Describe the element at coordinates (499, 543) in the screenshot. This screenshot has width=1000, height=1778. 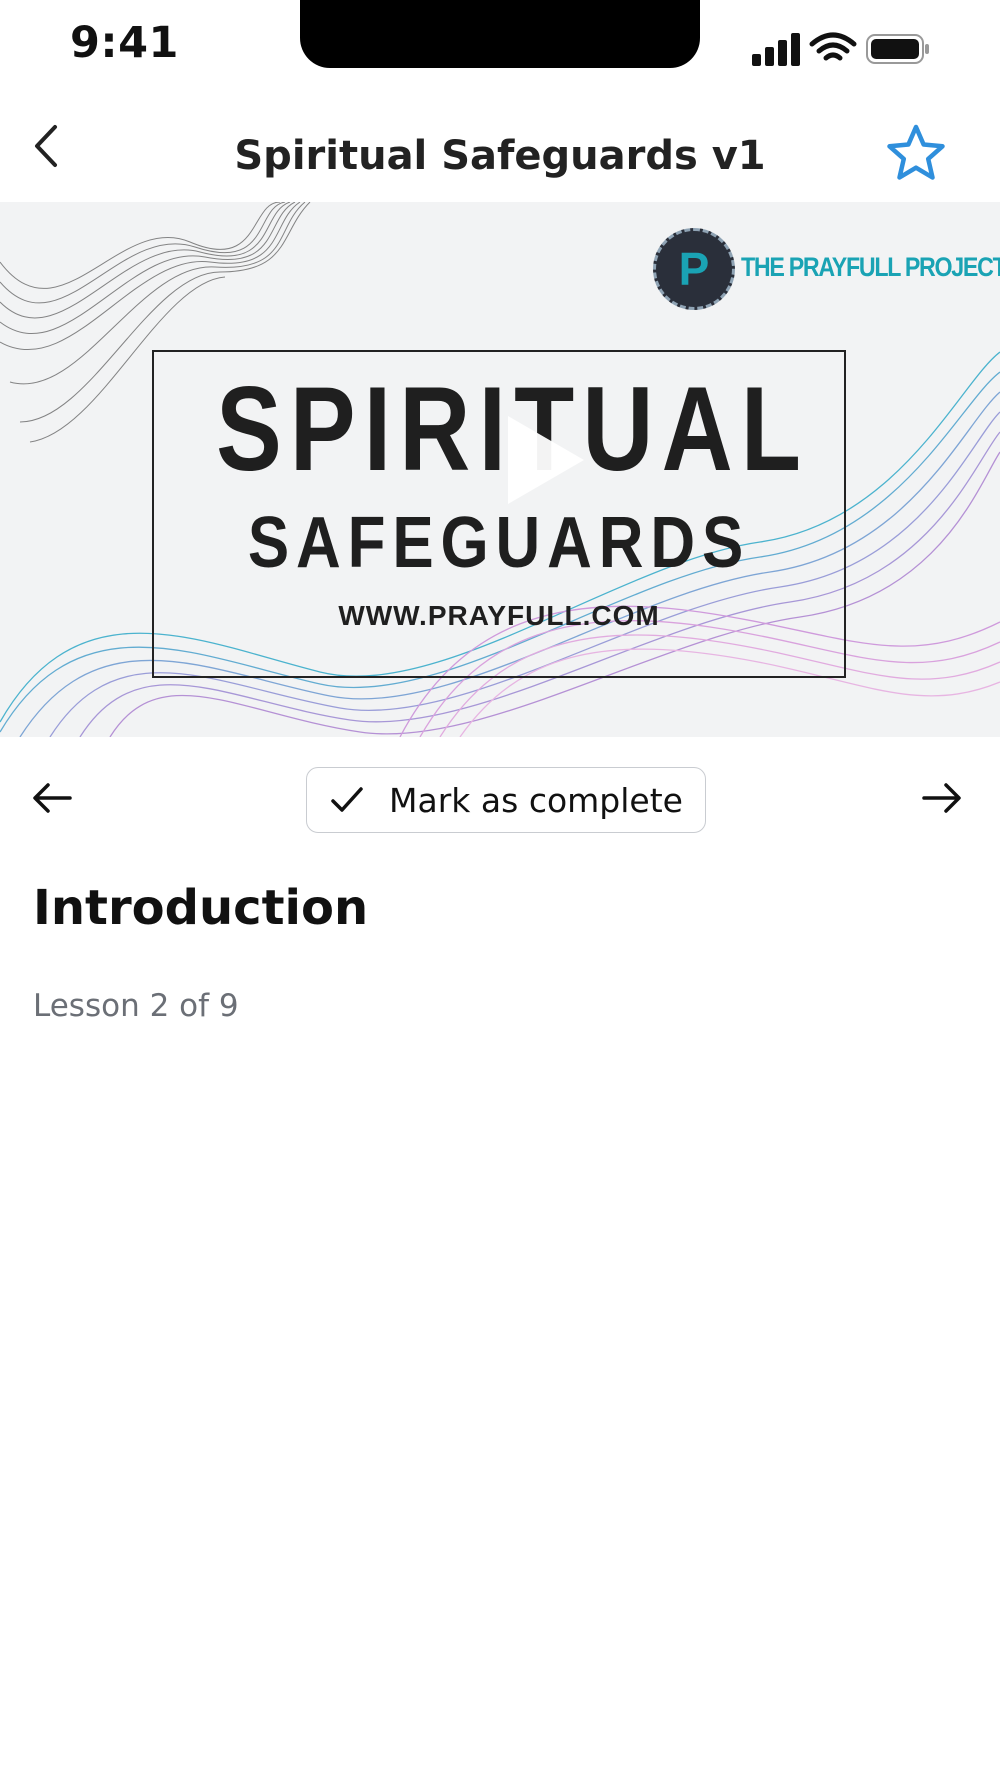
I see `thumbnail-subtitle: SAFEGUARDS` at that location.